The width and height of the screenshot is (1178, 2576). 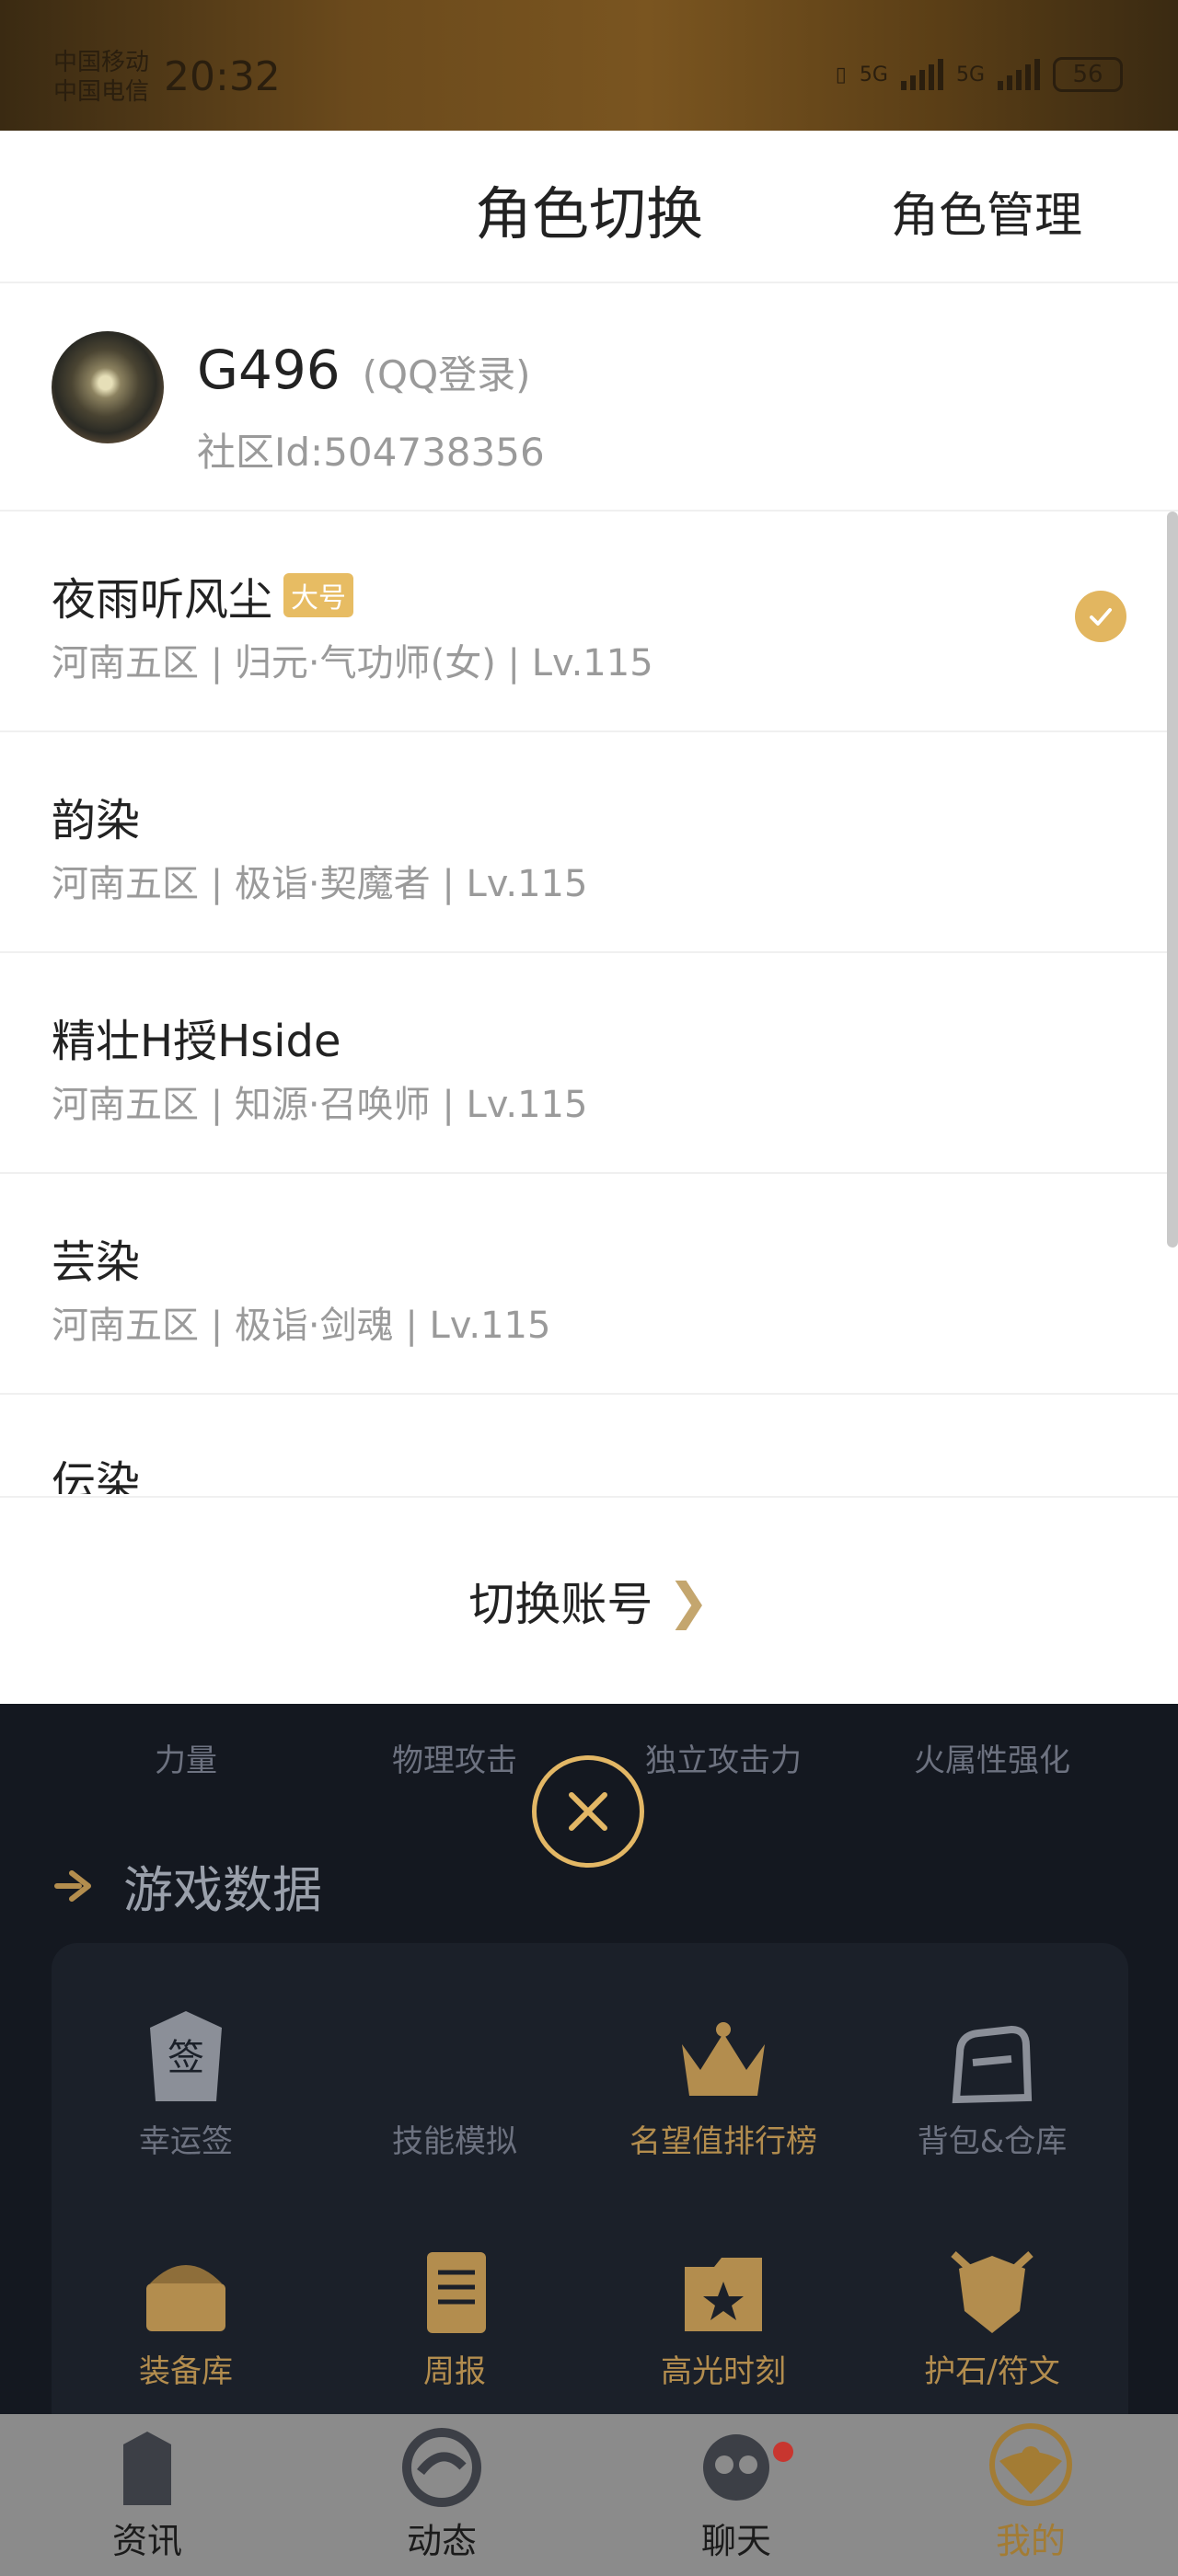 What do you see at coordinates (735, 2541) in the screenshot?
I see `nav-label: 聊天` at bounding box center [735, 2541].